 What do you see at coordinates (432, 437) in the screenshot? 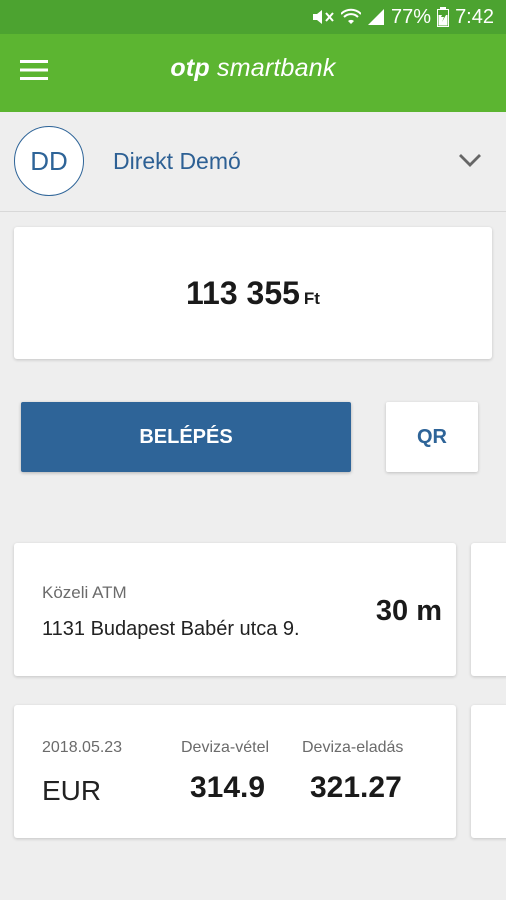
I see `qr-button: QR` at bounding box center [432, 437].